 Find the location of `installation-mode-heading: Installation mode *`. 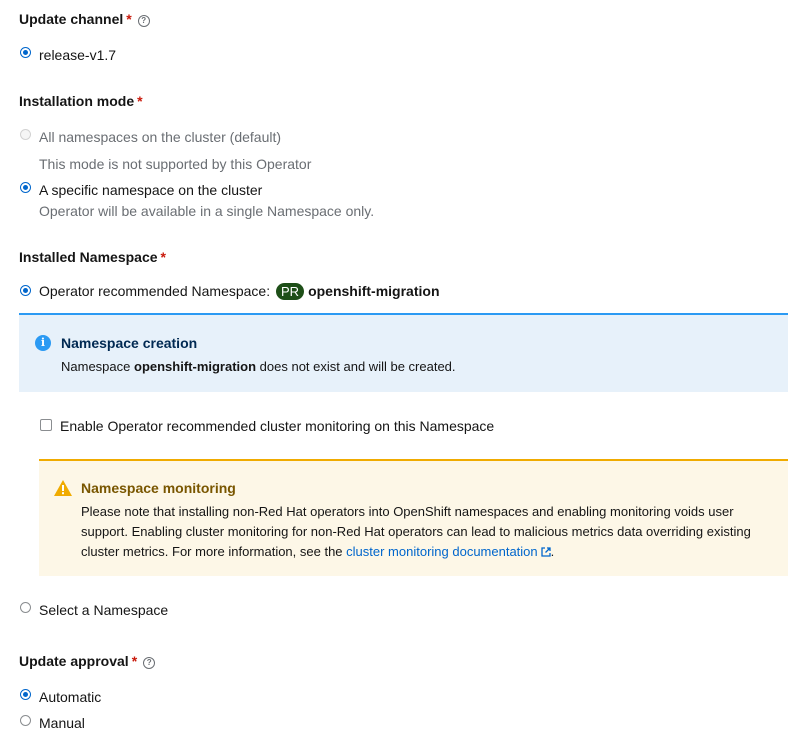

installation-mode-heading: Installation mode * is located at coordinates (81, 101).